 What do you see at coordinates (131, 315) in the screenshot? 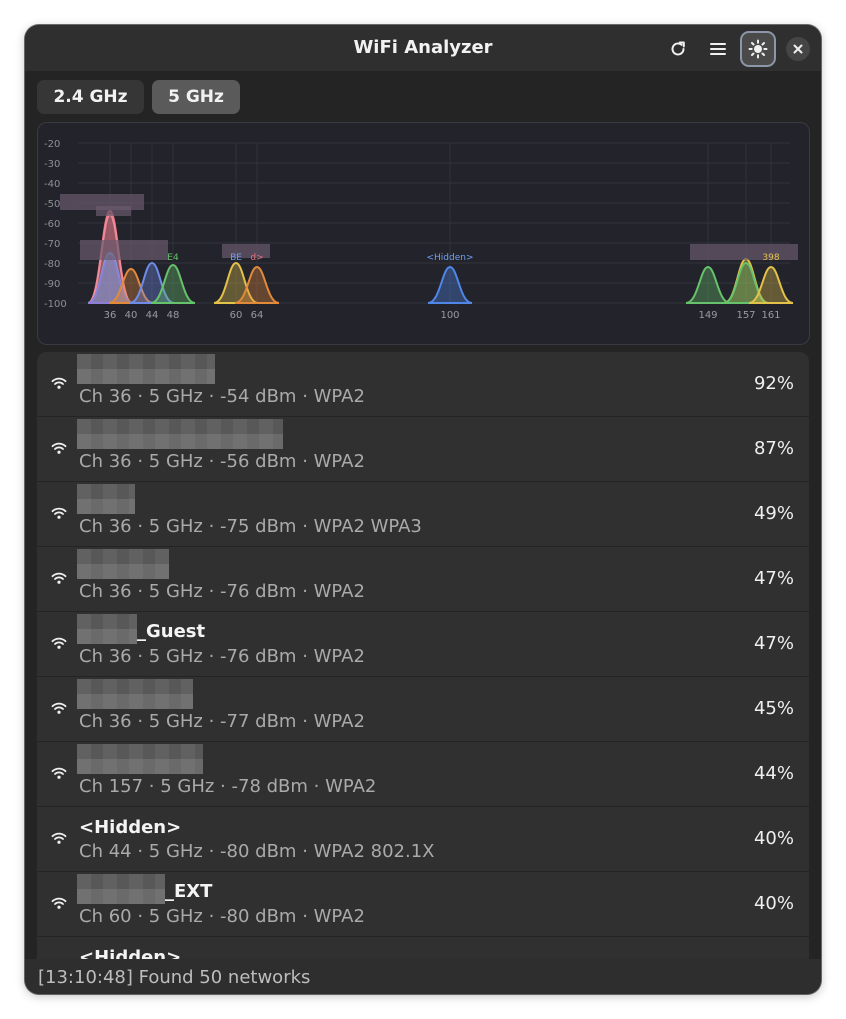
I see `x-tick-label: 40` at bounding box center [131, 315].